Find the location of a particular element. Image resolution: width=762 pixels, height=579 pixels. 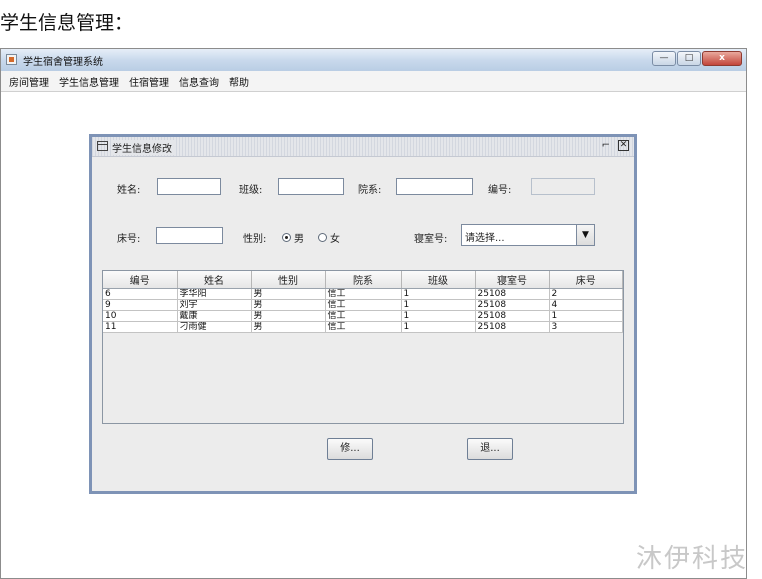

window-titlebar: 学生宿舍管理系统 — □ x is located at coordinates (373, 60).